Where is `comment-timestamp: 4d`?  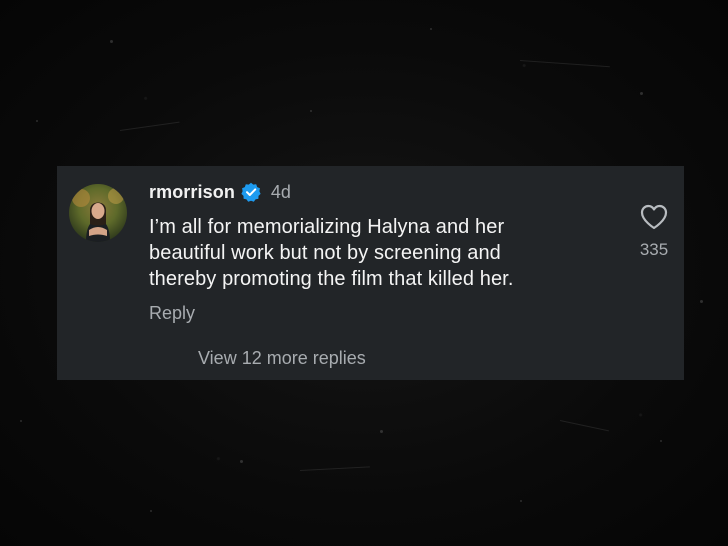 comment-timestamp: 4d is located at coordinates (280, 191).